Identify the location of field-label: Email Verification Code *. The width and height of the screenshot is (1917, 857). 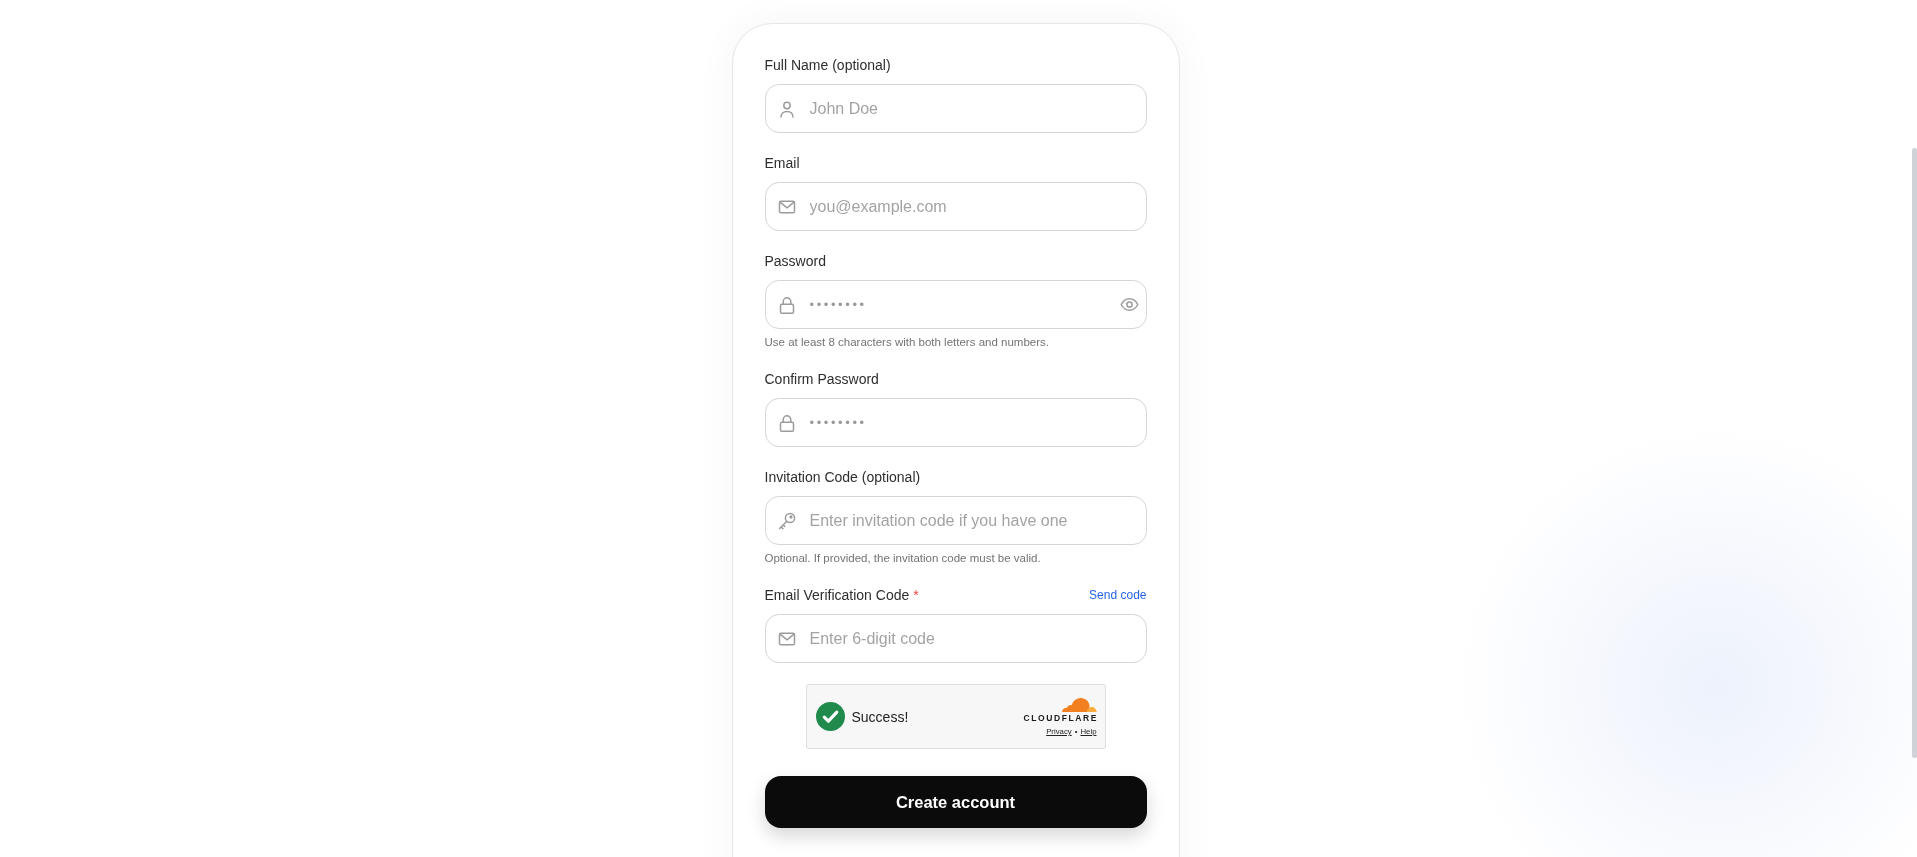
(841, 595).